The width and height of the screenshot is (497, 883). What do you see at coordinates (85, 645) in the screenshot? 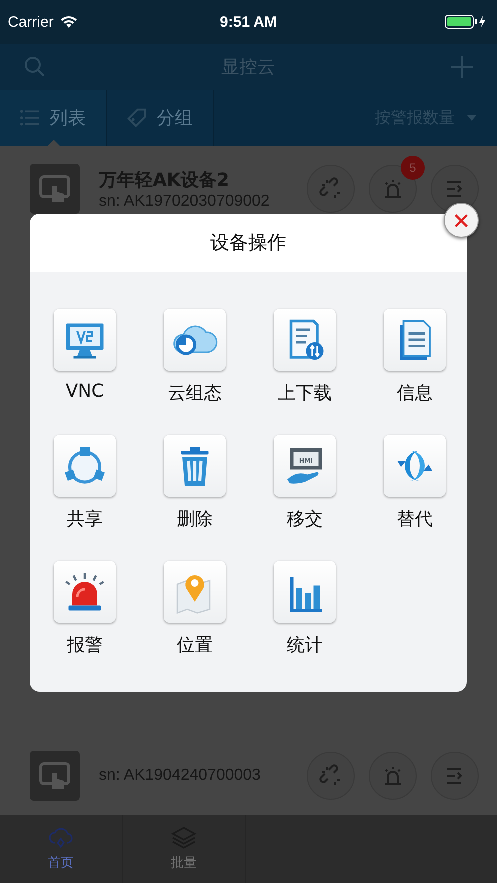
I see `action-label: 报警` at bounding box center [85, 645].